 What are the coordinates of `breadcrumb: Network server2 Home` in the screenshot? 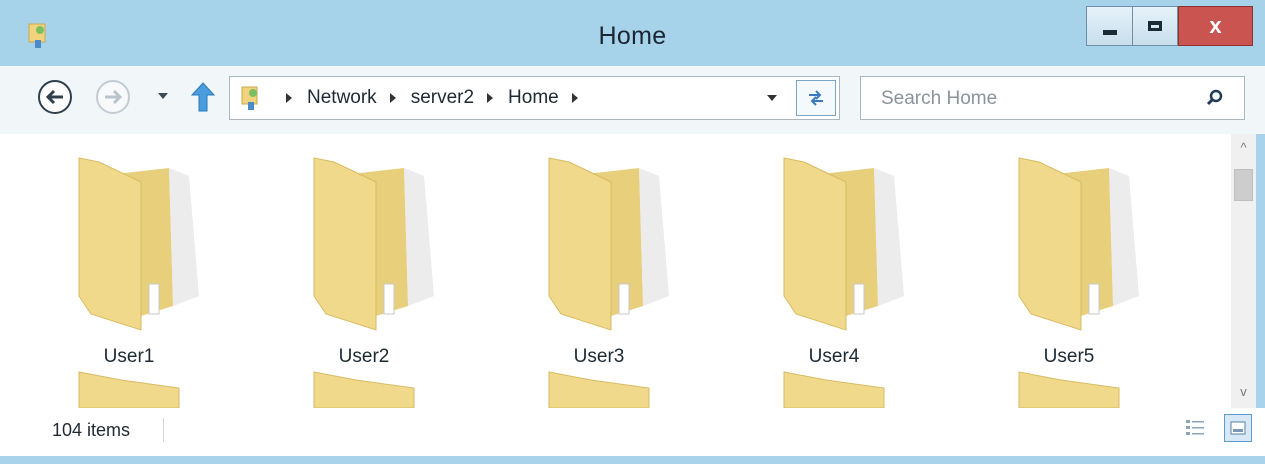 It's located at (436, 98).